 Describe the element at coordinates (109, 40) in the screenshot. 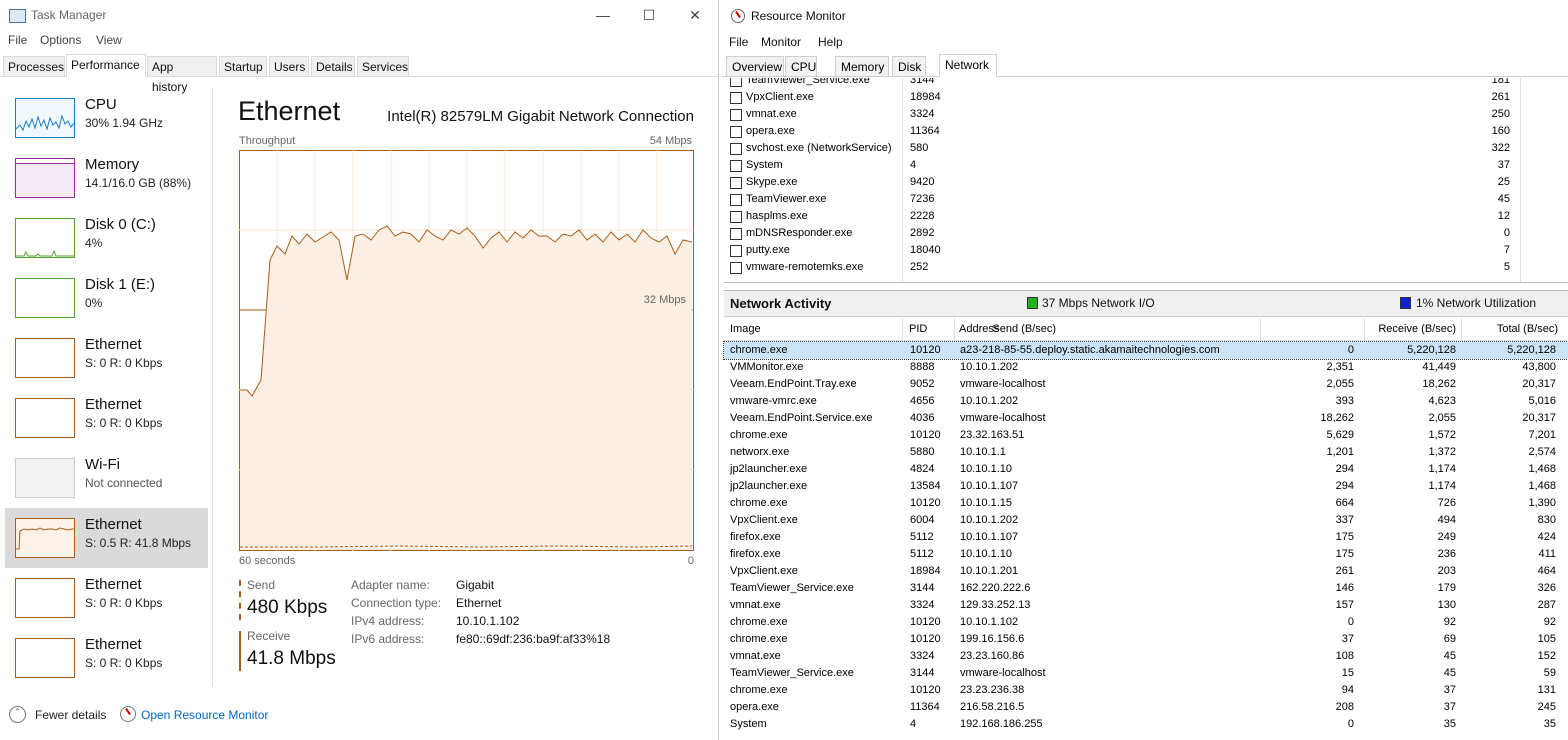

I see `menu-view: View` at that location.